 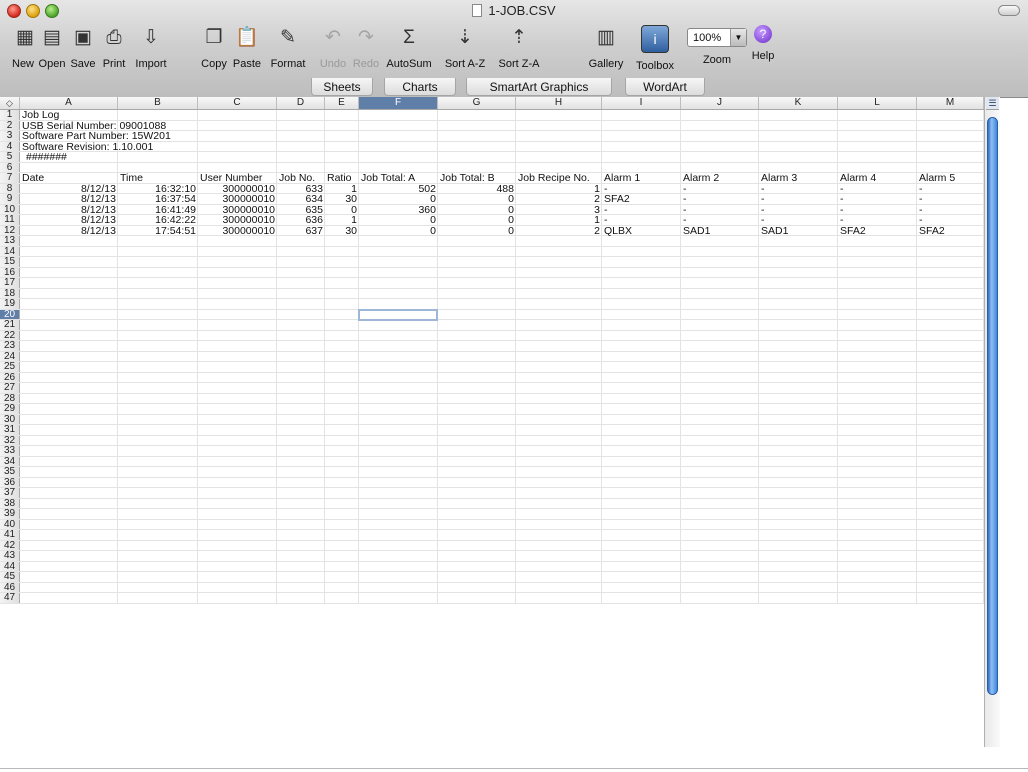 I want to click on undo-button: ↶ Undo, so click(x=333, y=46).